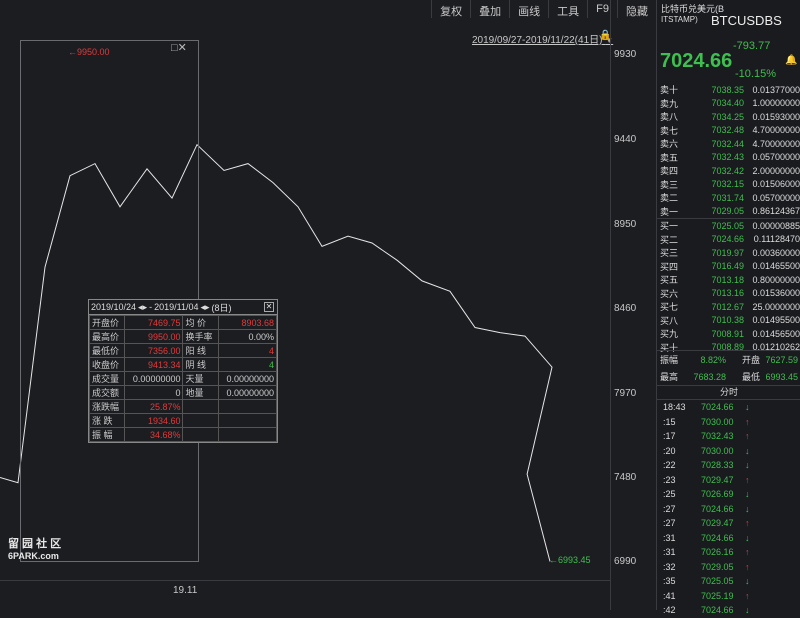 The height and width of the screenshot is (618, 800). I want to click on stat-label: 阳 线, so click(200, 350).